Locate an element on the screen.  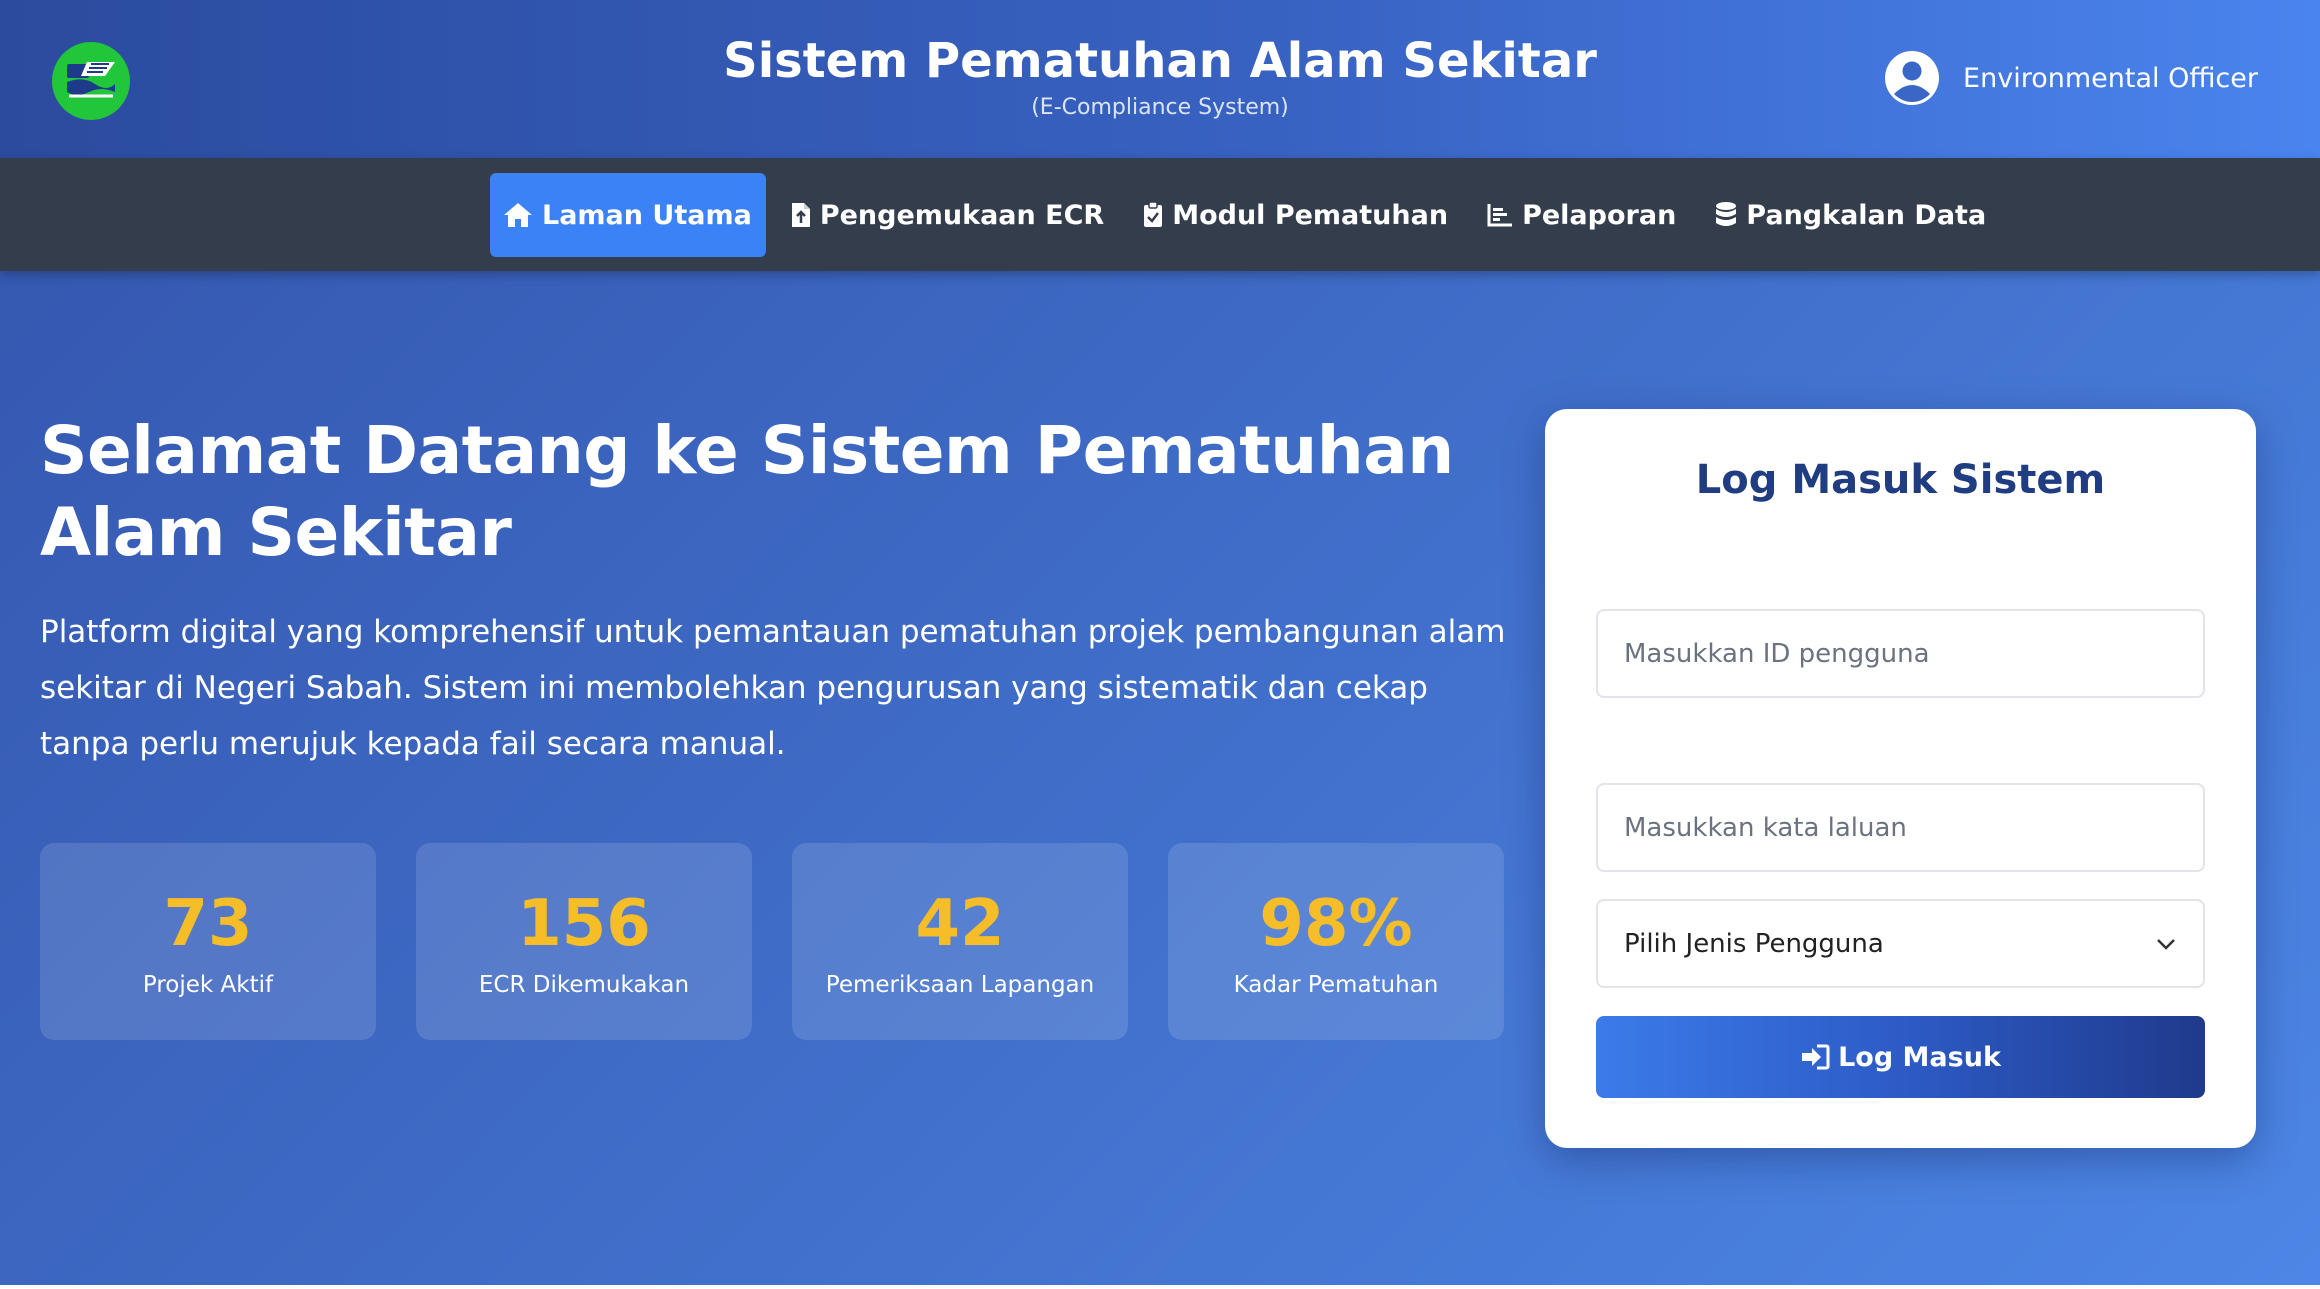
stat-label: Pemeriksaan Lapangan is located at coordinates (960, 984).